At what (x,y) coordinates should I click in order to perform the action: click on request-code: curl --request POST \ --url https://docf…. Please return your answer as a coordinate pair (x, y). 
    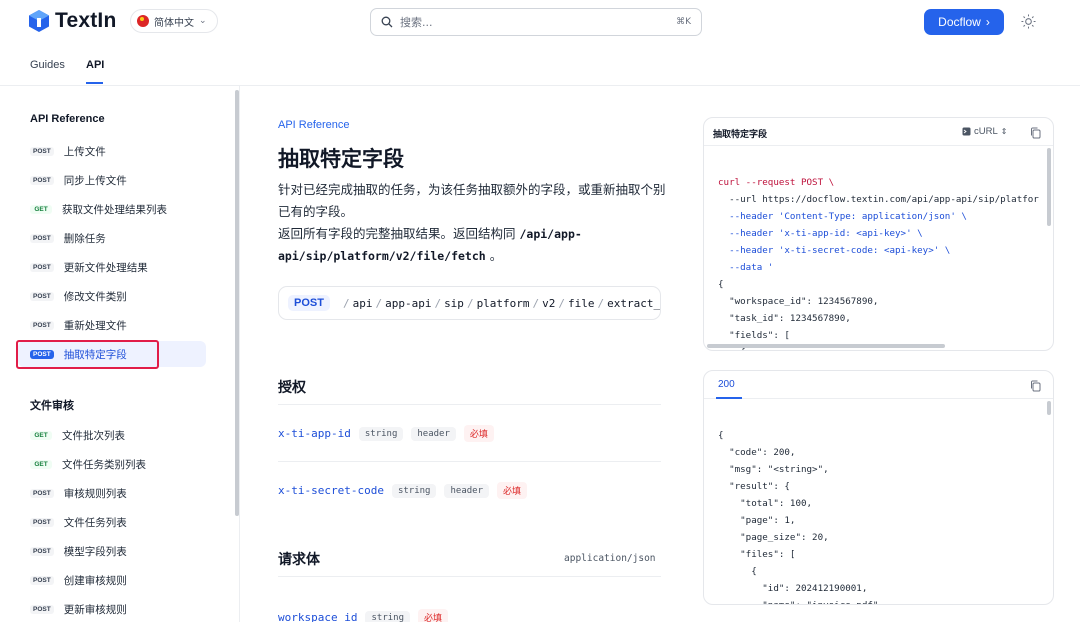
    Looking at the image, I should click on (878, 253).